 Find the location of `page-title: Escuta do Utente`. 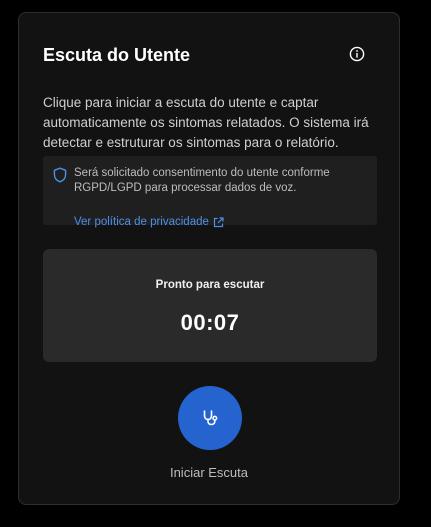

page-title: Escuta do Utente is located at coordinates (117, 55).